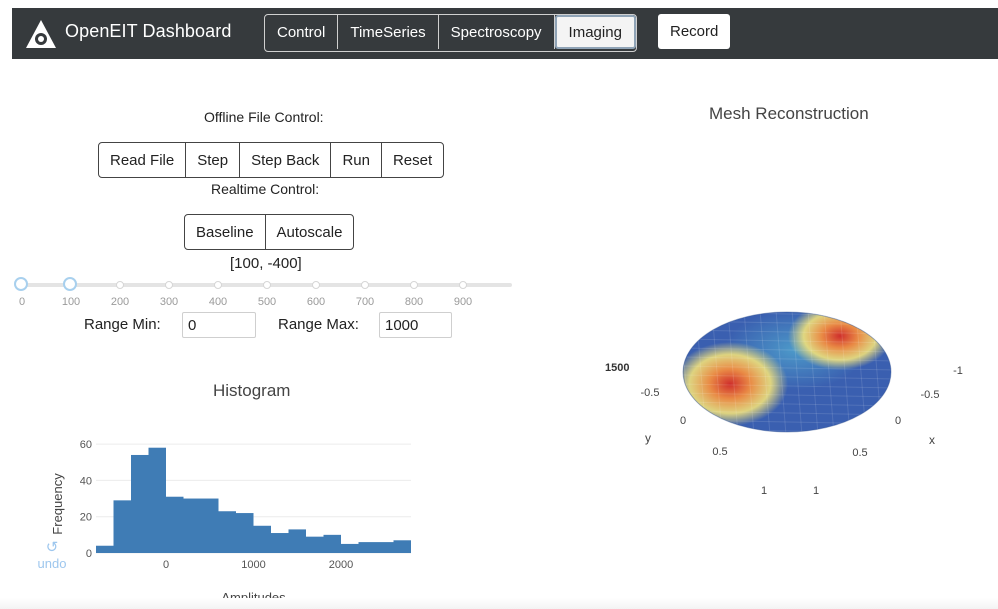  Describe the element at coordinates (316, 302) in the screenshot. I see `slider-tick-label: 600` at that location.